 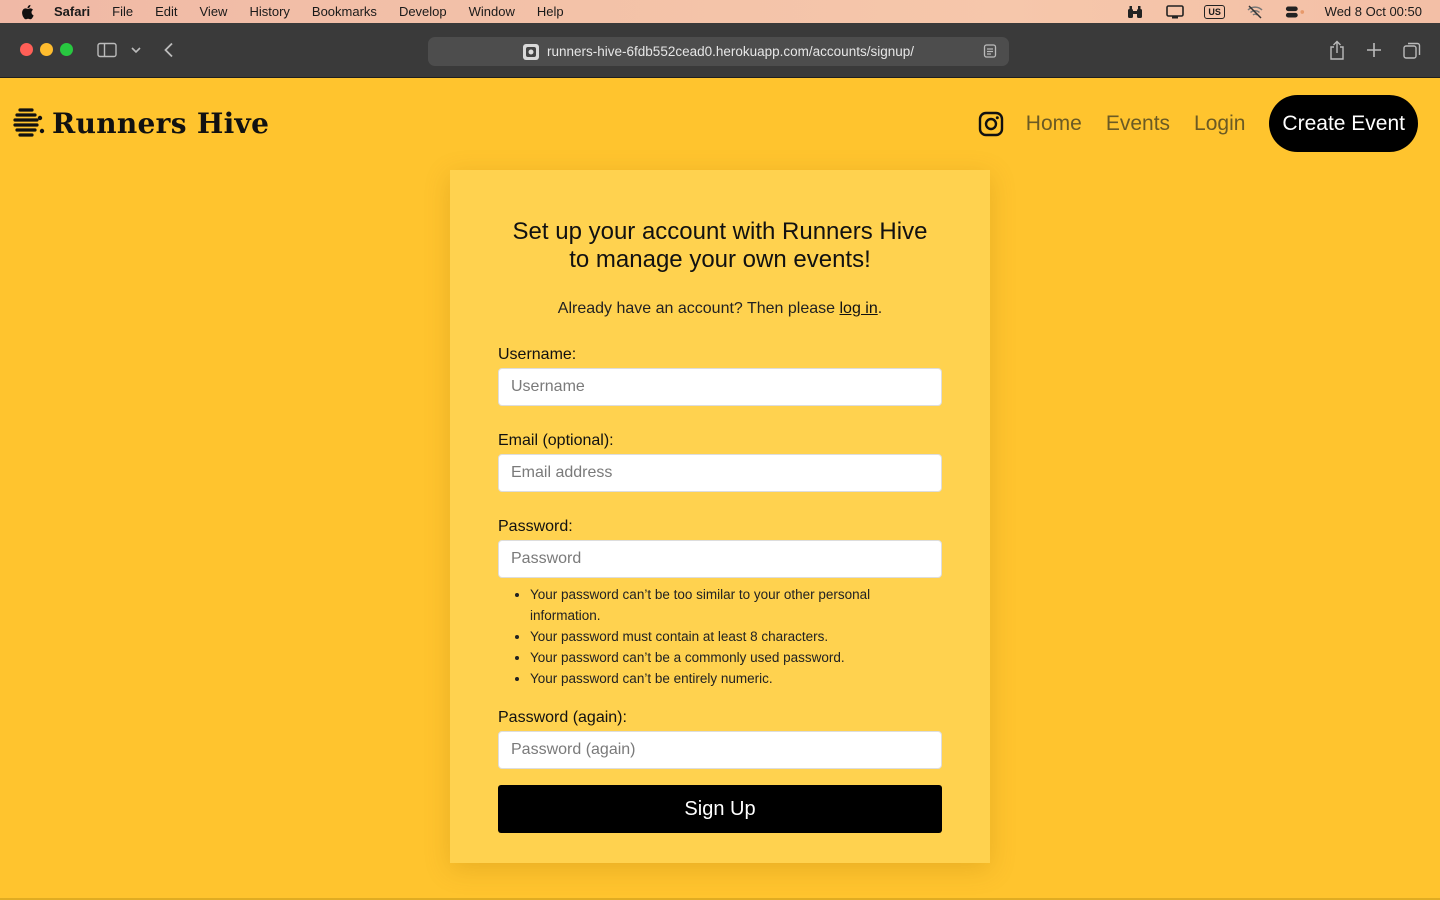 I want to click on main-nav: Home Events Login Create Event, so click(x=1198, y=123).